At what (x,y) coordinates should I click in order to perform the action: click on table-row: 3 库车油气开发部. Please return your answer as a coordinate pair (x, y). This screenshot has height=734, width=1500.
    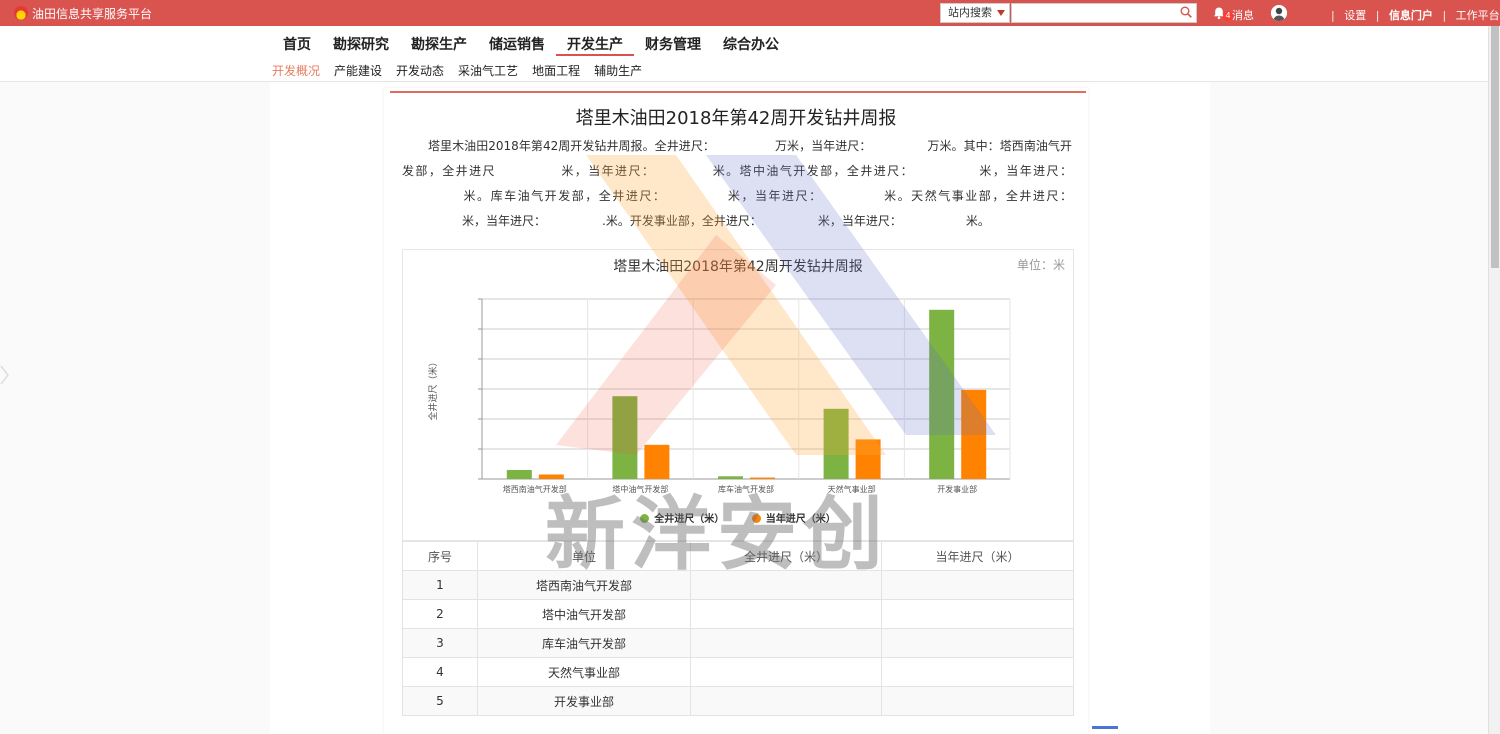
    Looking at the image, I should click on (738, 643).